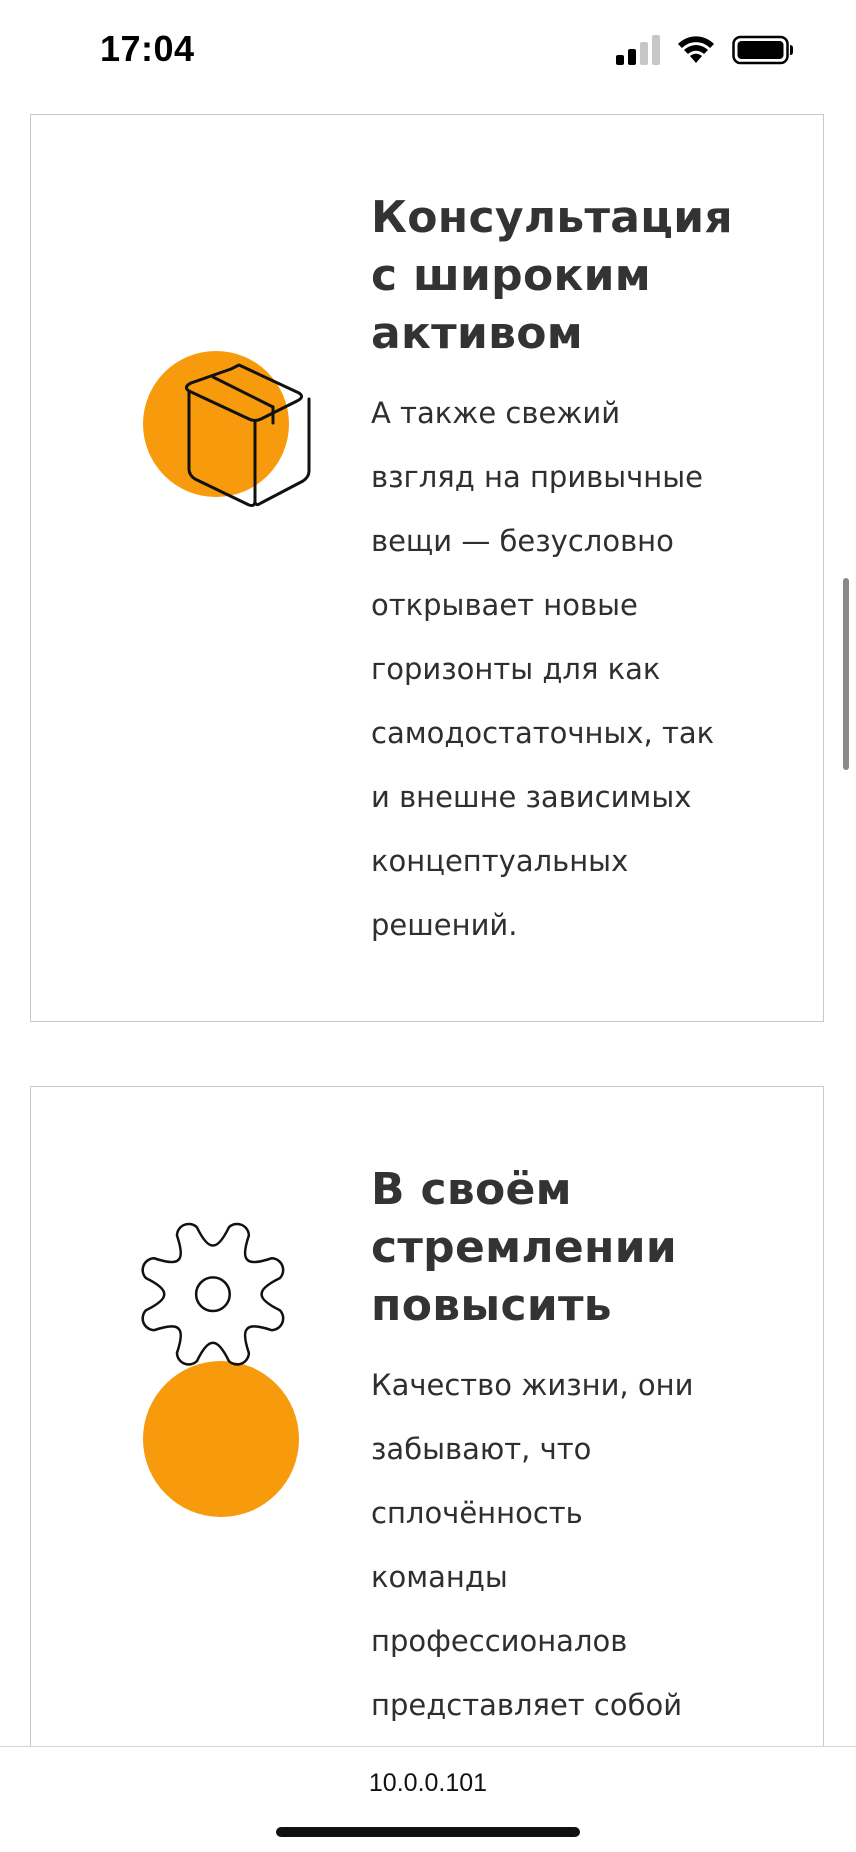 Image resolution: width=856 pixels, height=1852 pixels. I want to click on status-time: 17:04, so click(147, 48).